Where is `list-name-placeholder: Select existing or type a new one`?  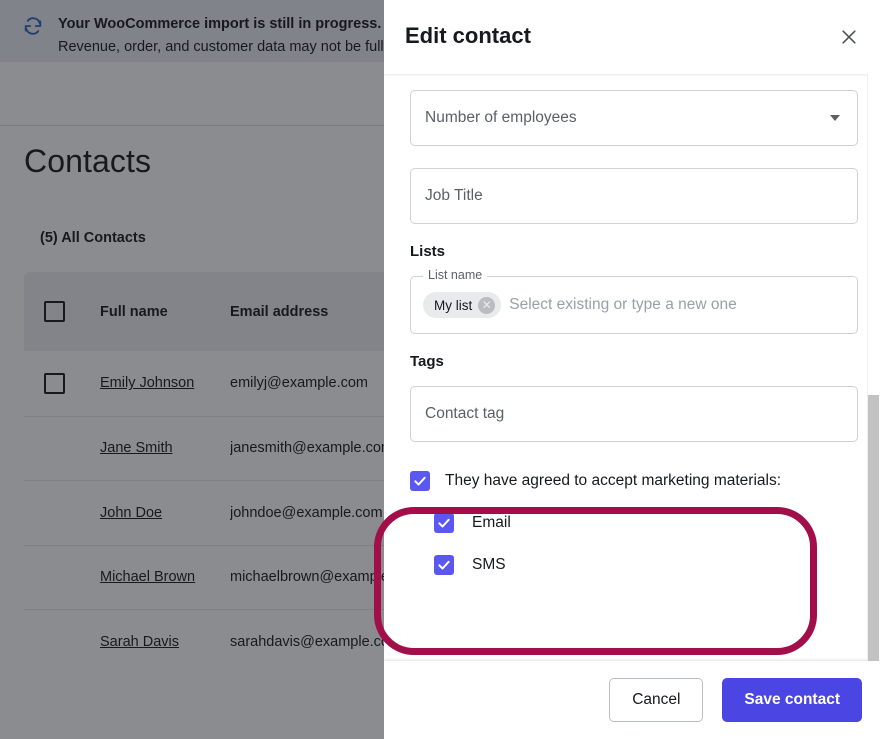
list-name-placeholder: Select existing or type a new one is located at coordinates (623, 304).